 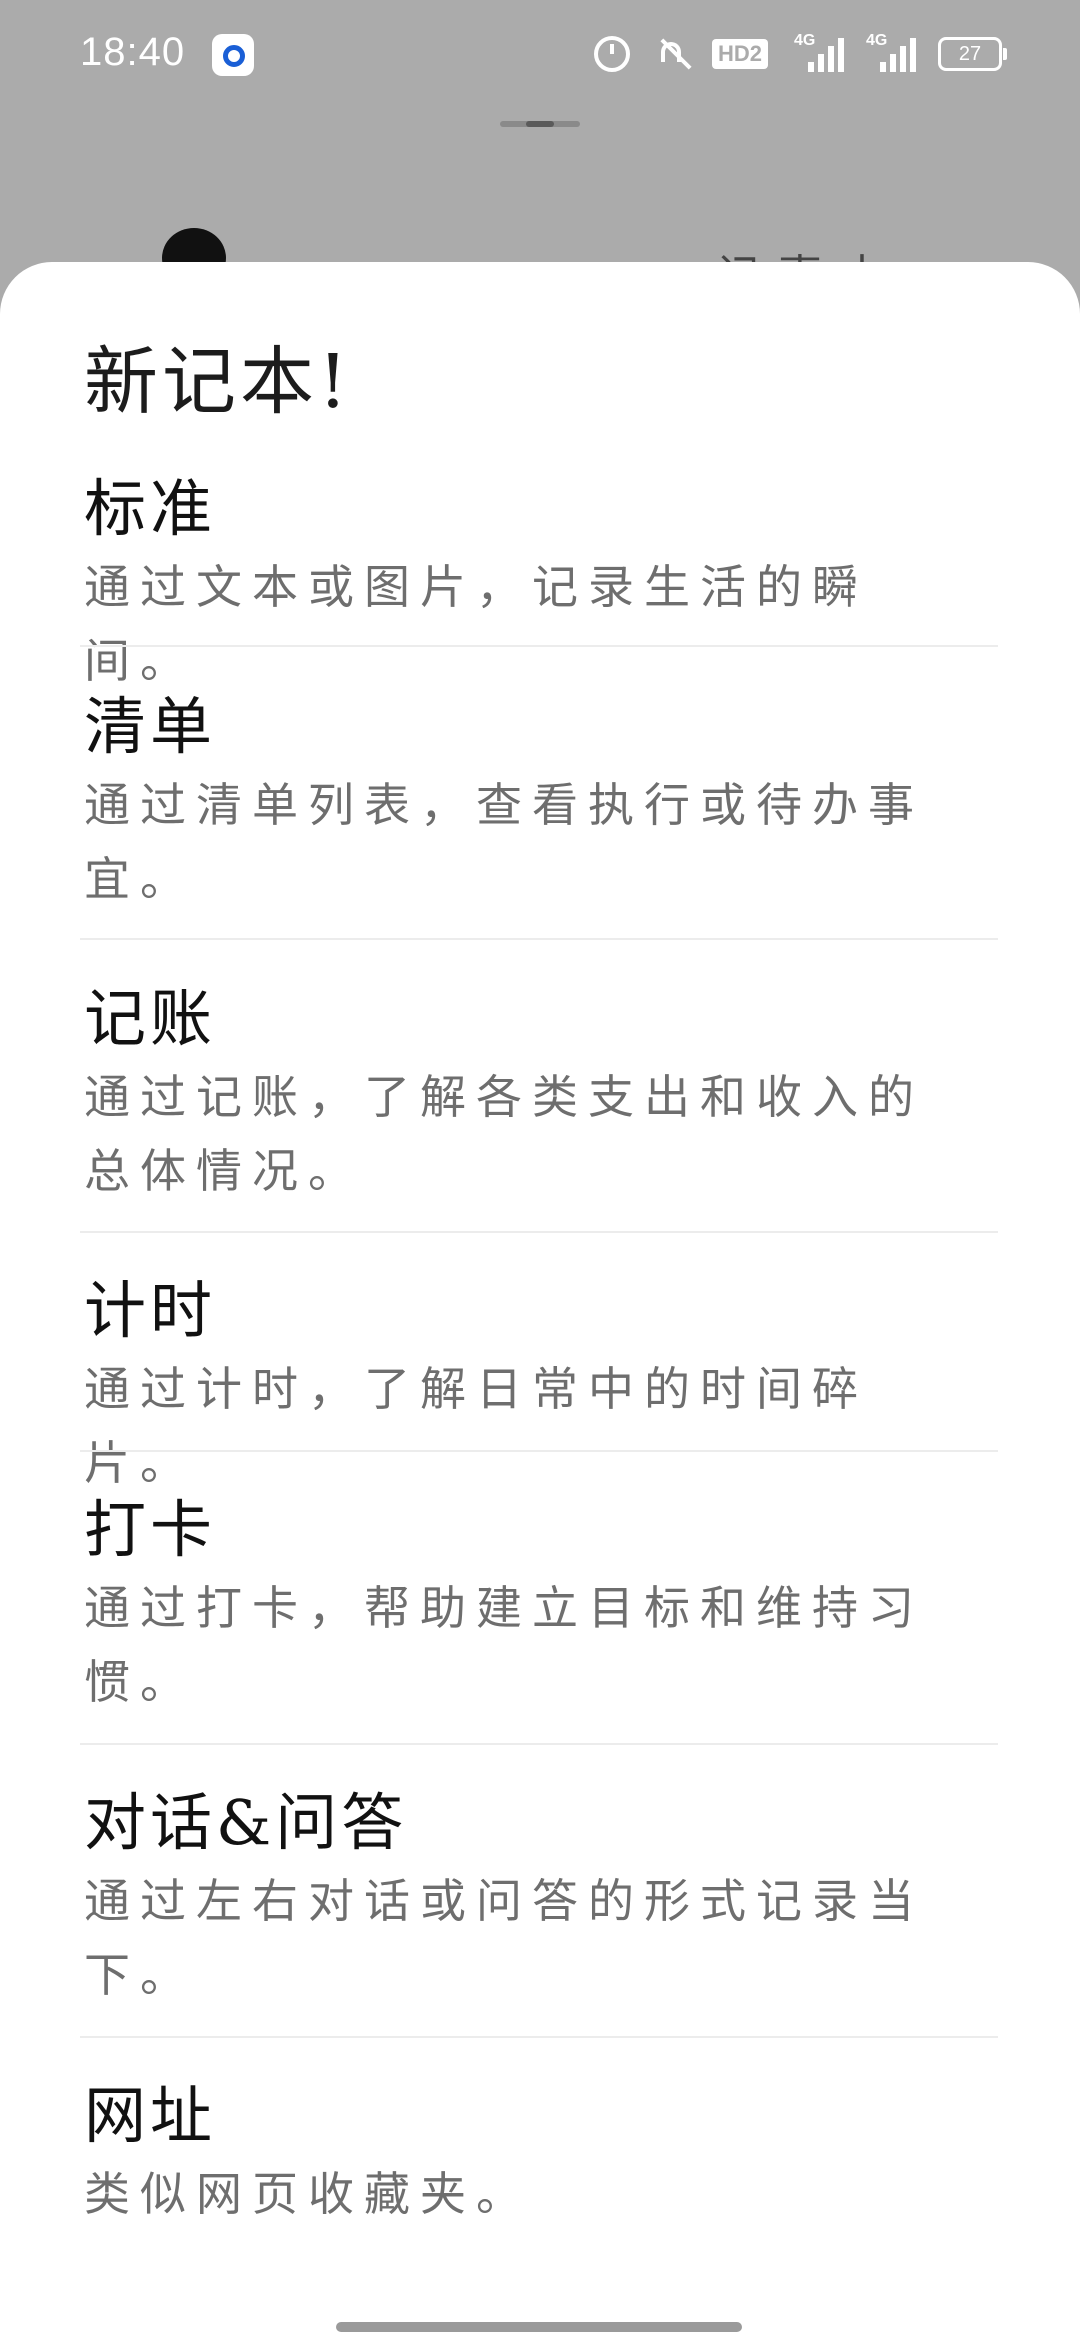 I want to click on notebook-type-checkin: 打卡 通过打卡，帮助建立目标和维持习惯。, so click(x=539, y=1619).